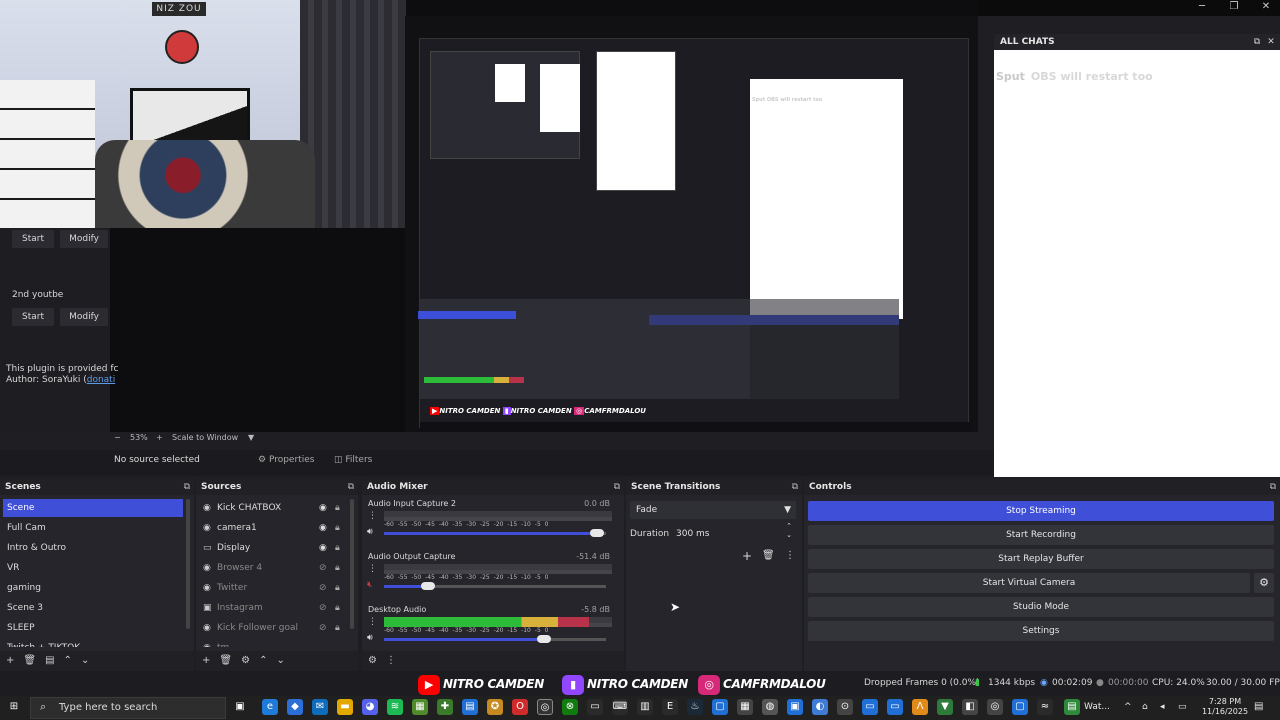  Describe the element at coordinates (595, 707) in the screenshot. I see `terminal-icon: ▭` at that location.